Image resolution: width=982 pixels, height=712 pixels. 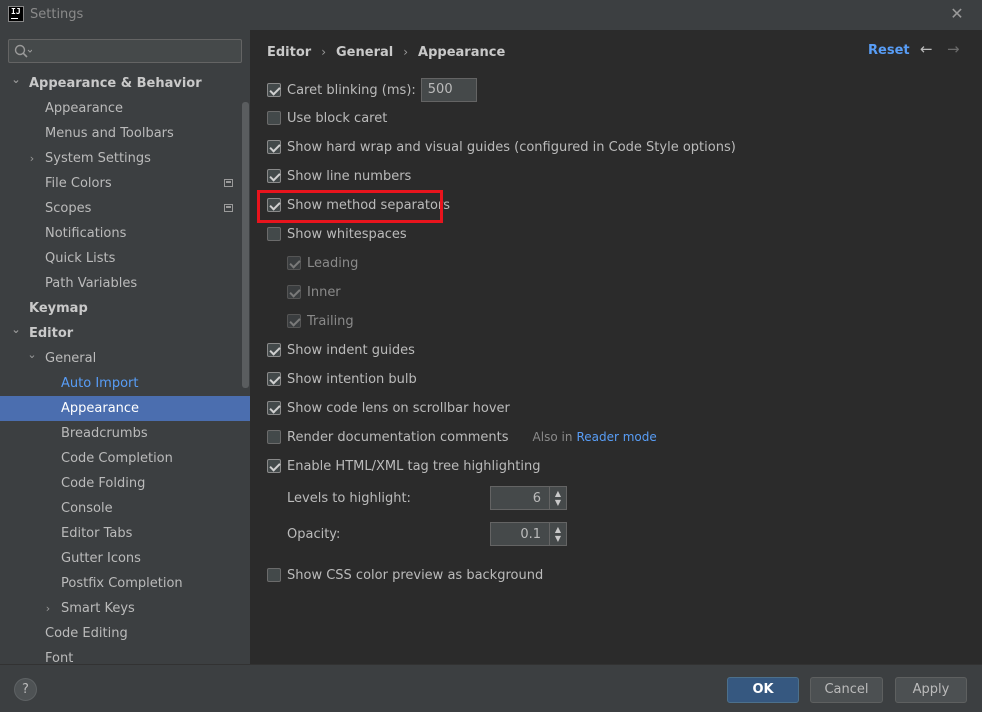 I want to click on block-caret-label: Use block caret, so click(x=337, y=118).